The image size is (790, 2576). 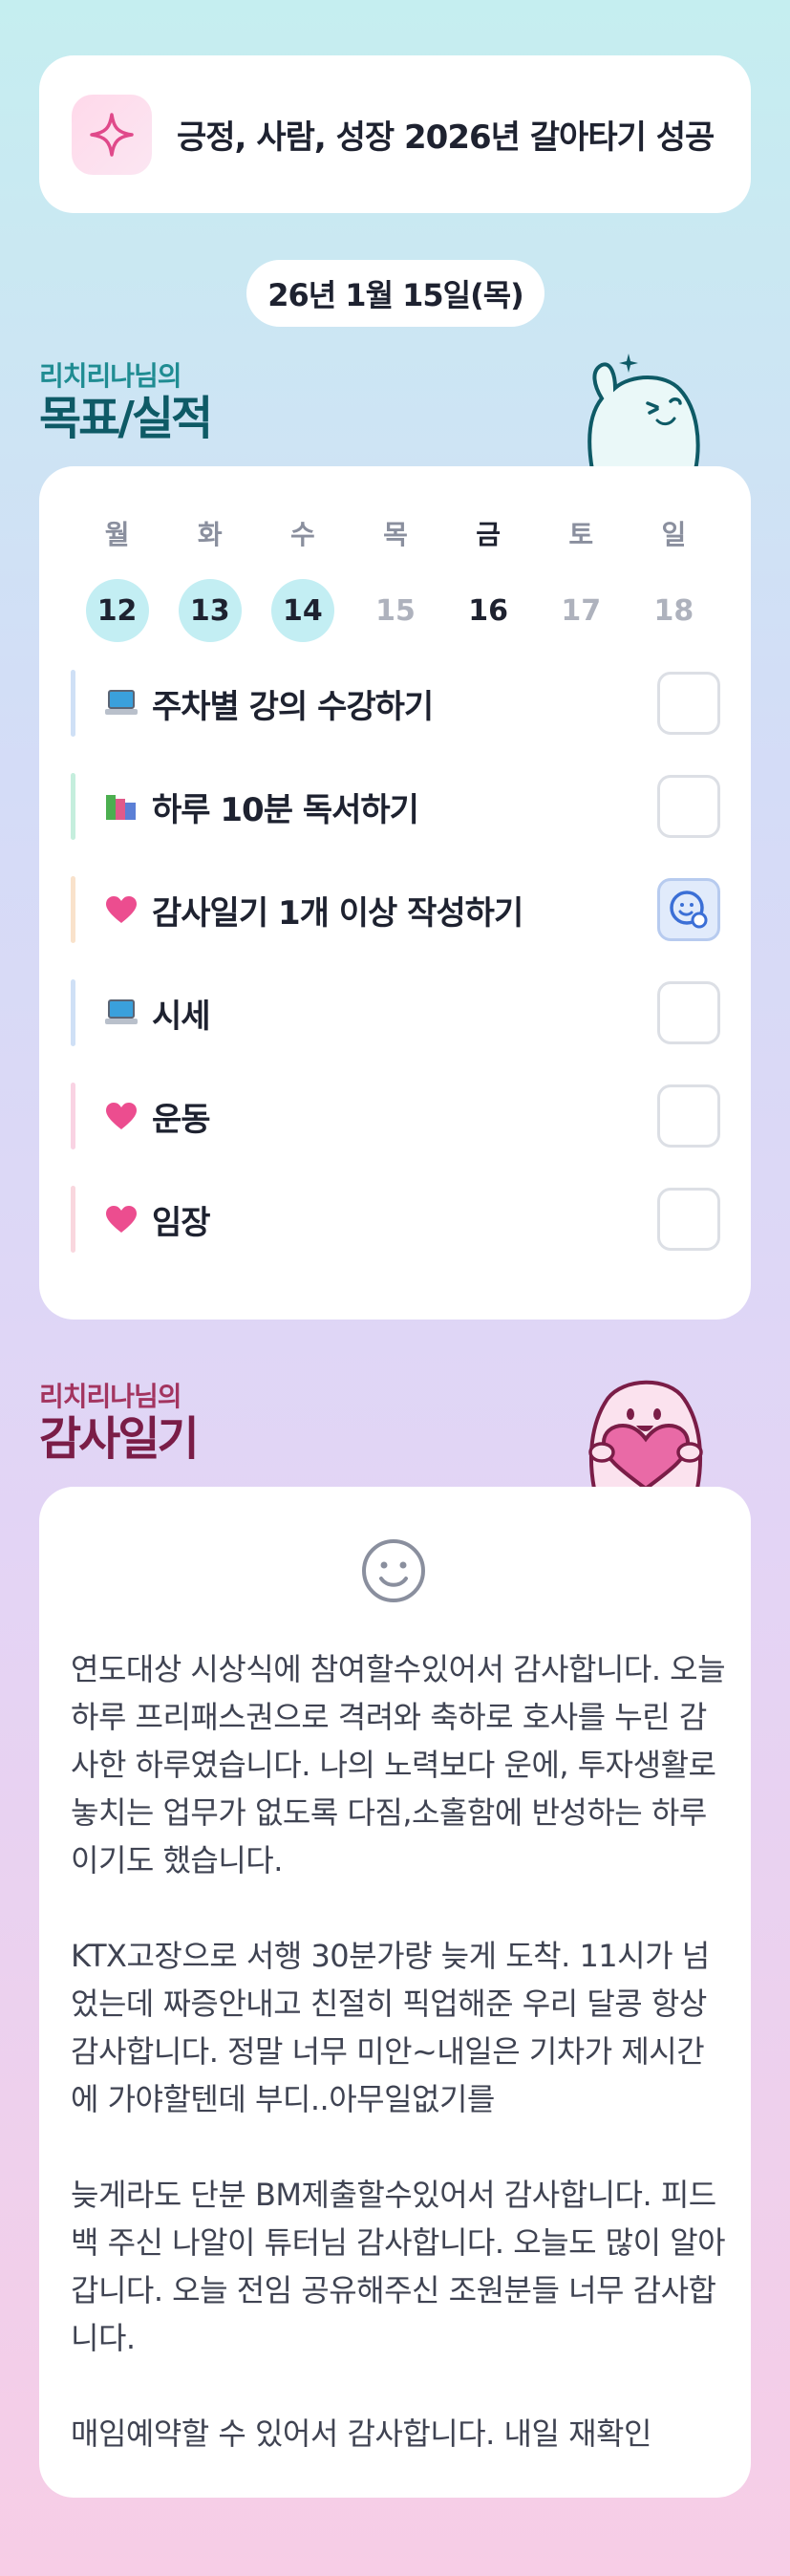 I want to click on goal-item: 주차별 강의 수강하기, so click(x=396, y=703).